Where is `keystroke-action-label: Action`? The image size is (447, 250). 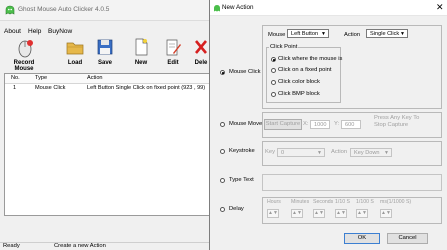
keystroke-action-label: Action is located at coordinates (339, 152).